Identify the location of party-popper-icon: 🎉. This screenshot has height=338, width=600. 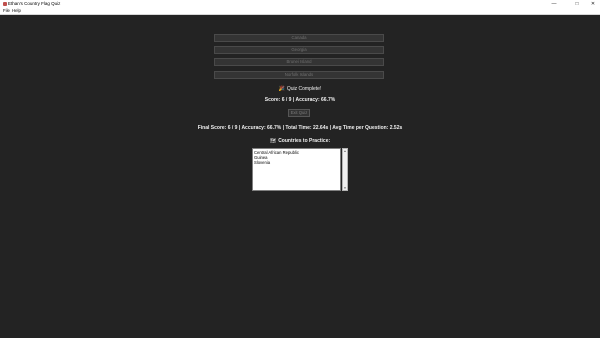
(281, 89).